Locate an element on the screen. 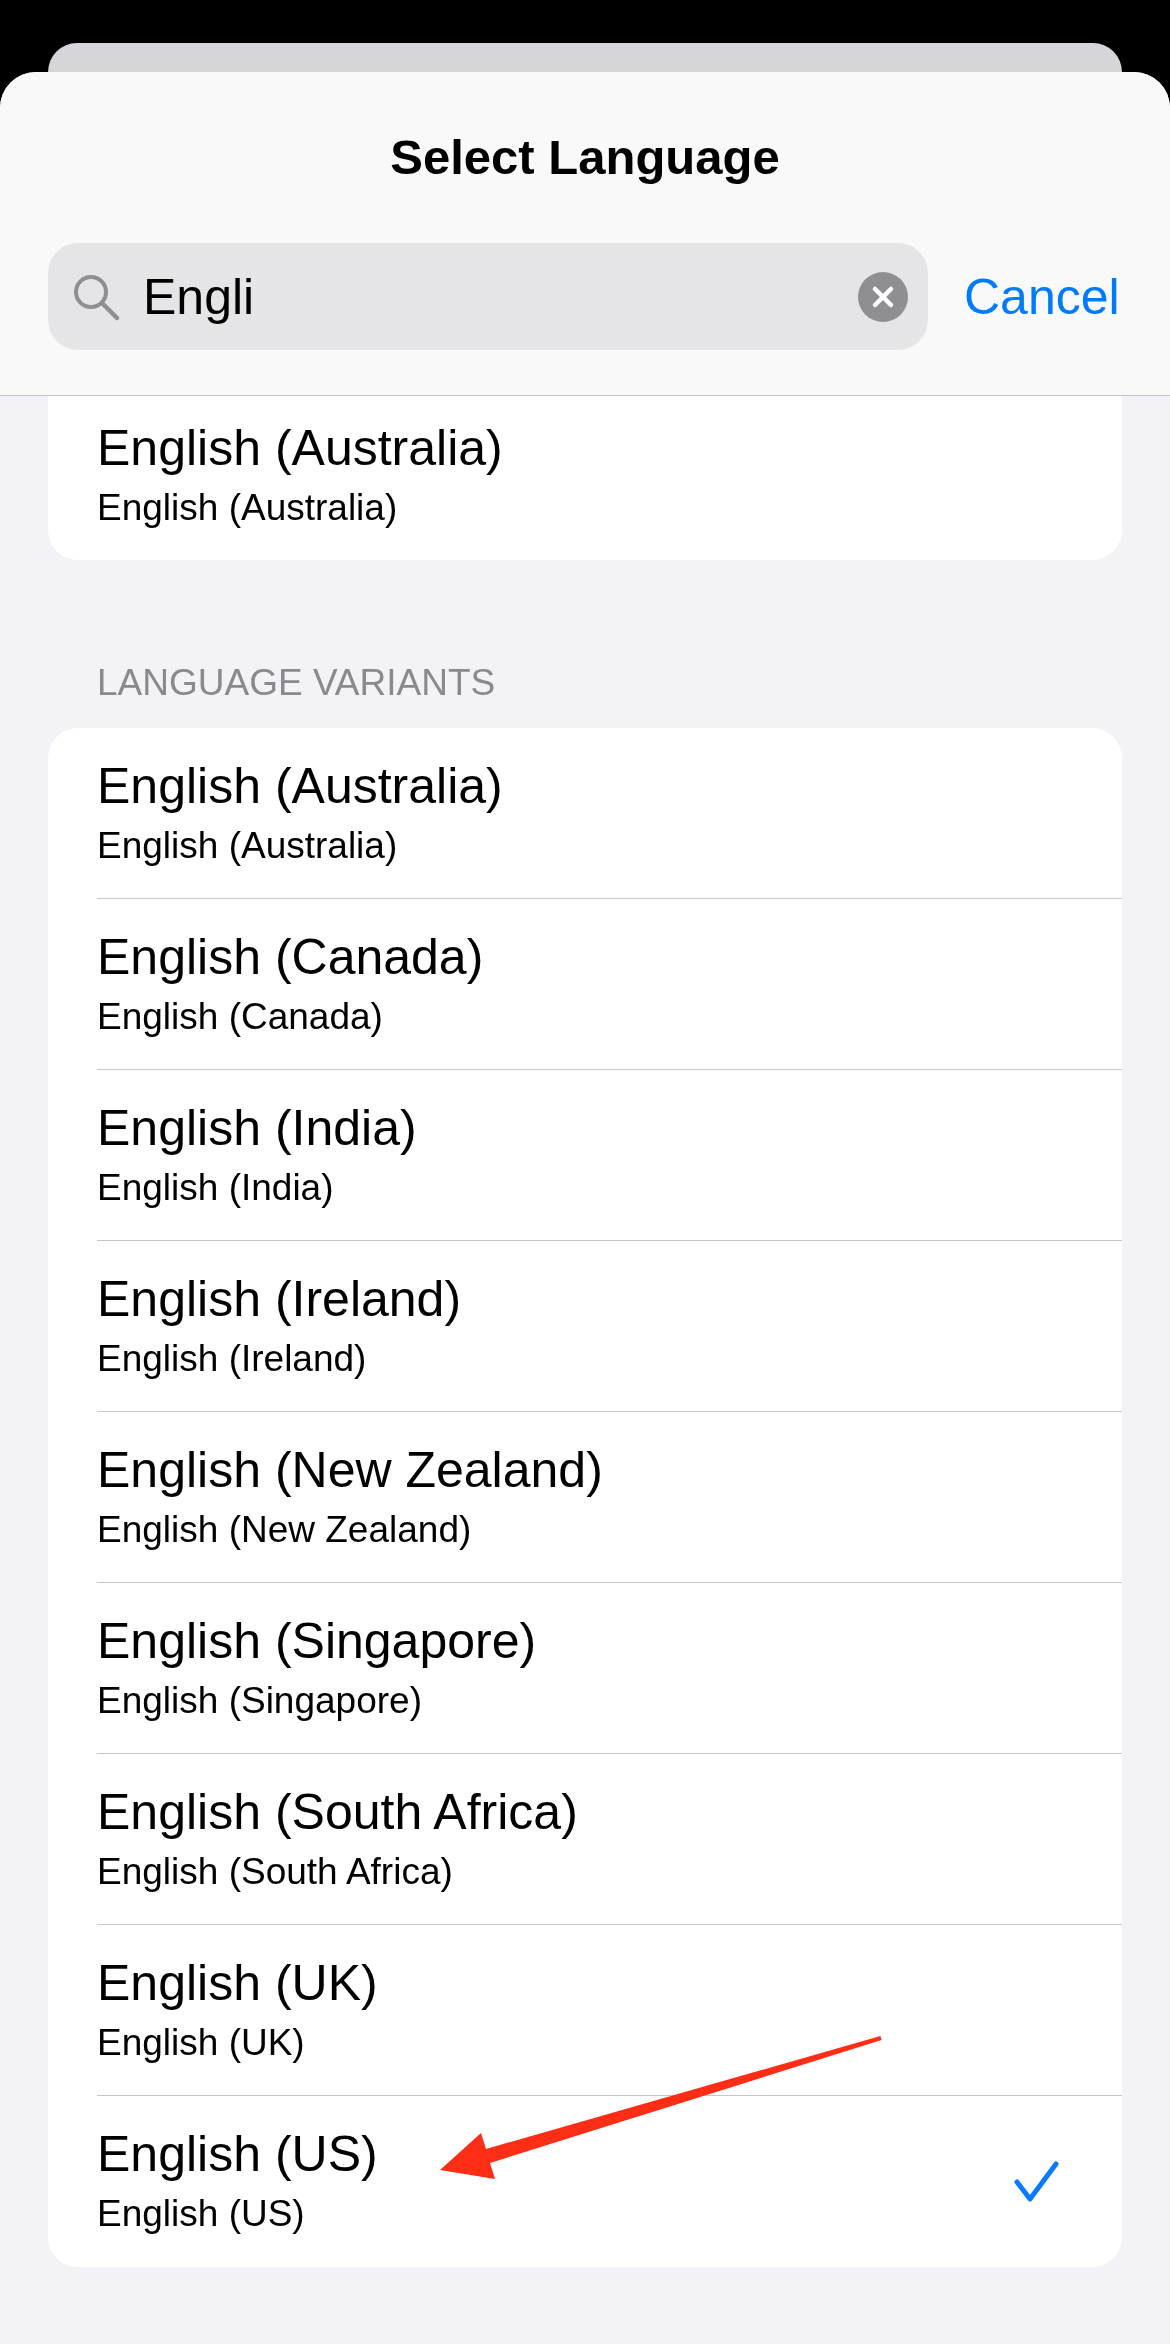 This screenshot has height=2344, width=1170. language-native-name: English (South Africa) is located at coordinates (275, 1872).